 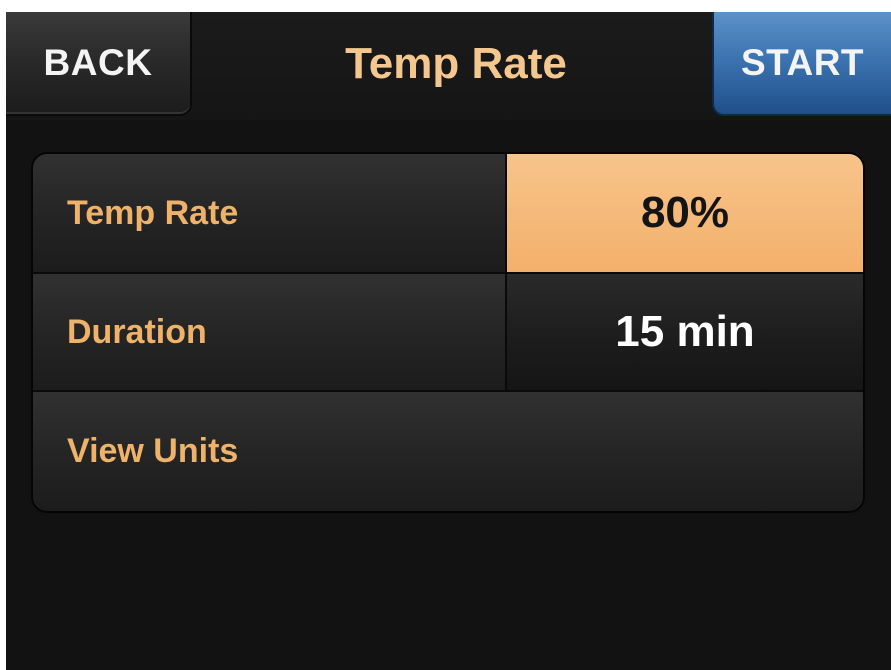 I want to click on duration-value: 15 min, so click(x=685, y=332).